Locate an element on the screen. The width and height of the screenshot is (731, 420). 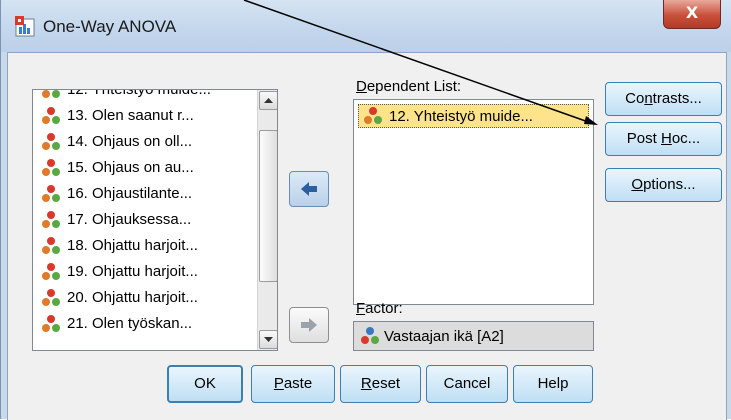
close-icon: X is located at coordinates (692, 12).